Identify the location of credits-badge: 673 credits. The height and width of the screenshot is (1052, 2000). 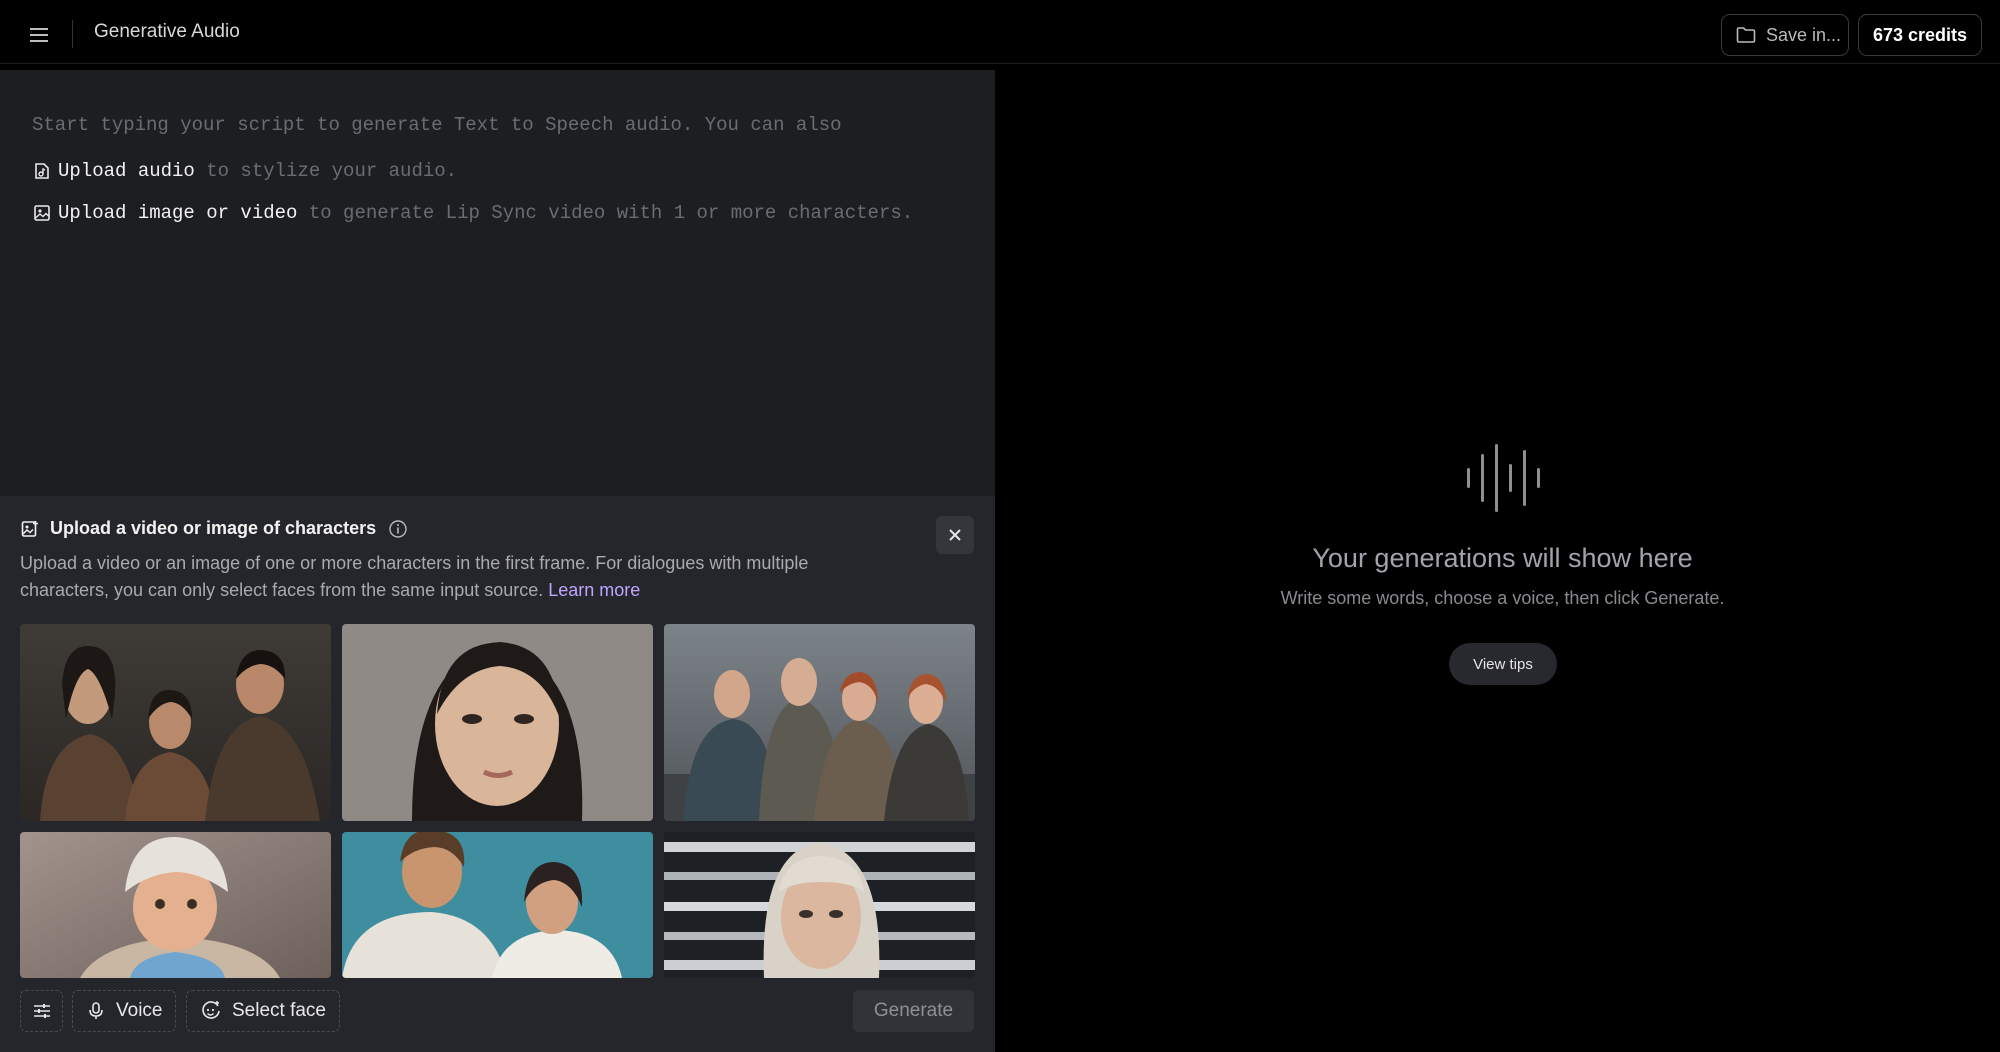
(1920, 35).